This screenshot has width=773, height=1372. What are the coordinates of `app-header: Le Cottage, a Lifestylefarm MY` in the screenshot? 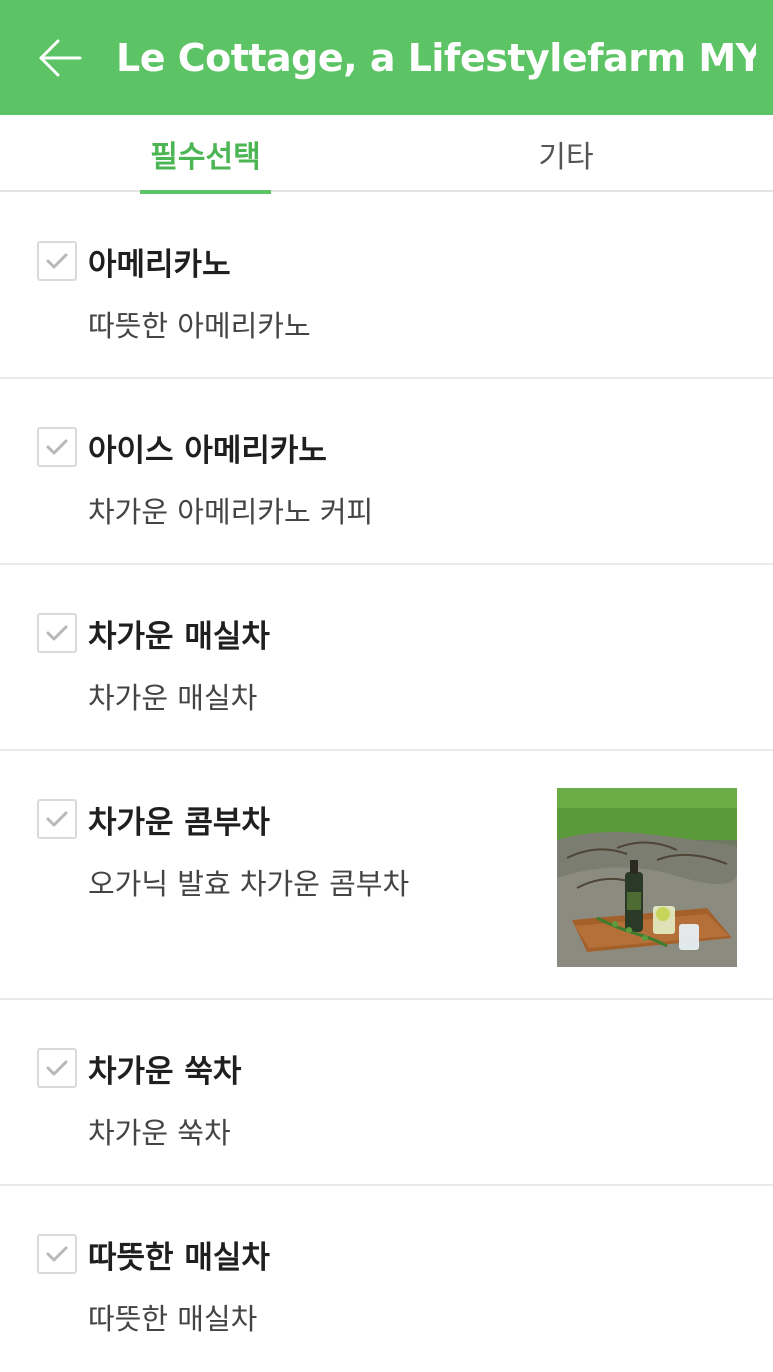 It's located at (386, 57).